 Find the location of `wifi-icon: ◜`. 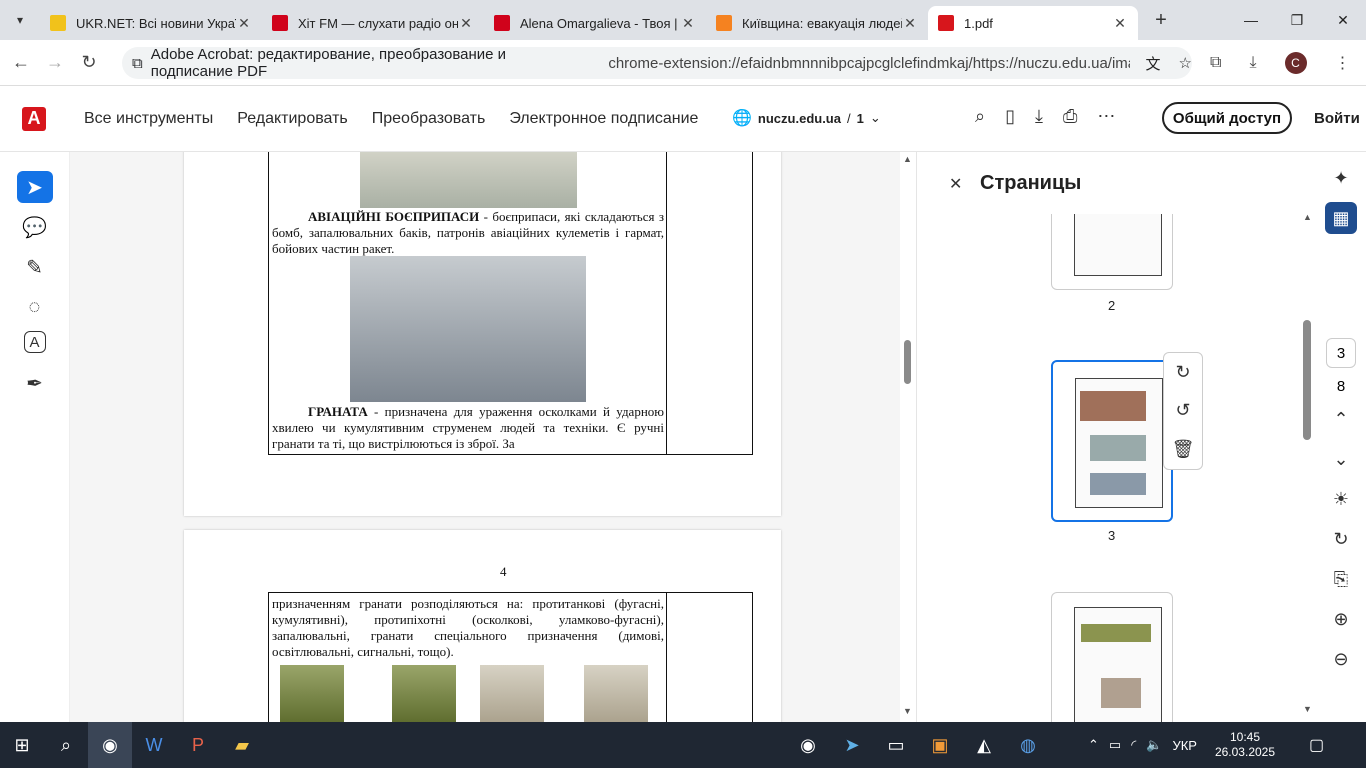

wifi-icon: ◜ is located at coordinates (1133, 745).